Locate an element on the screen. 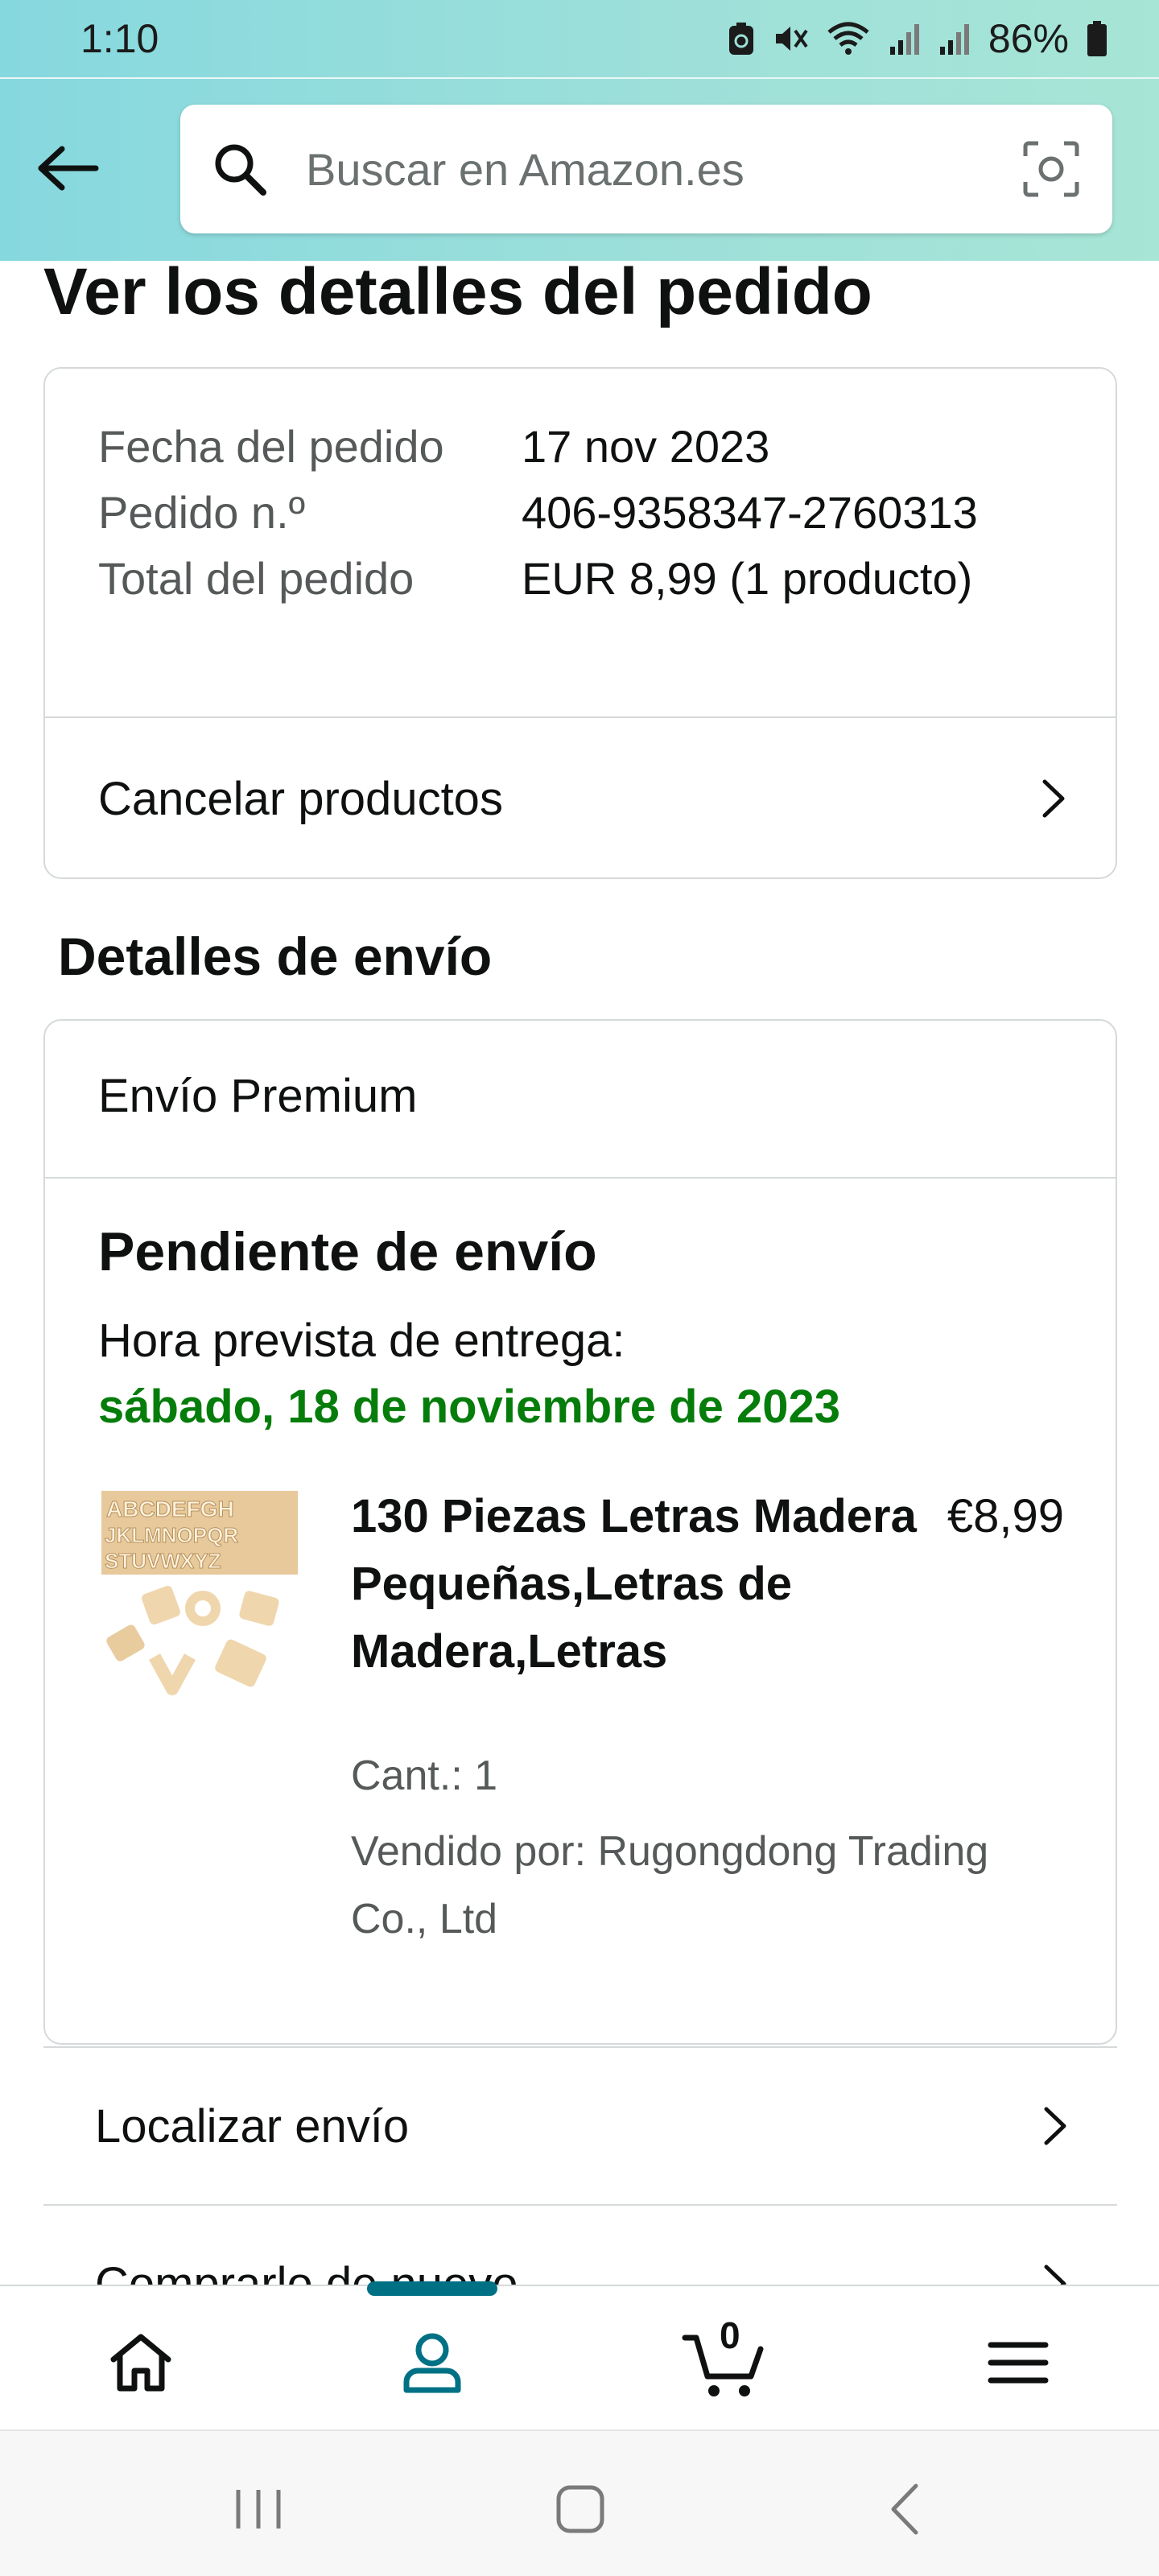 The image size is (1159, 2576). nav-menu is located at coordinates (1018, 2362).